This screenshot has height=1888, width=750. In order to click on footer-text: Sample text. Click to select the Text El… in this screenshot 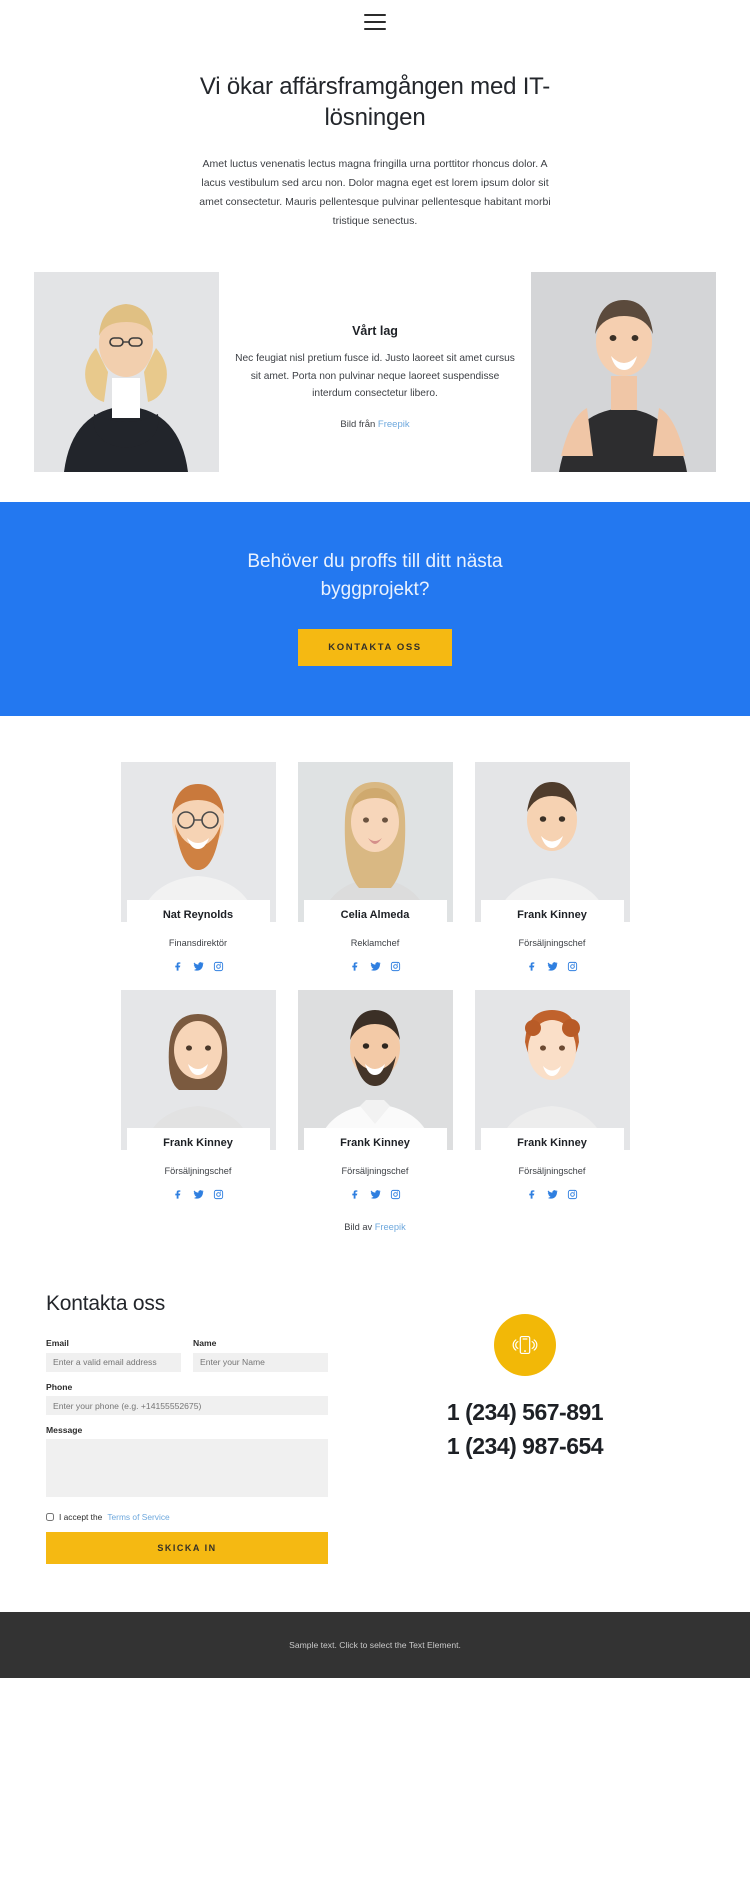, I will do `click(375, 1645)`.